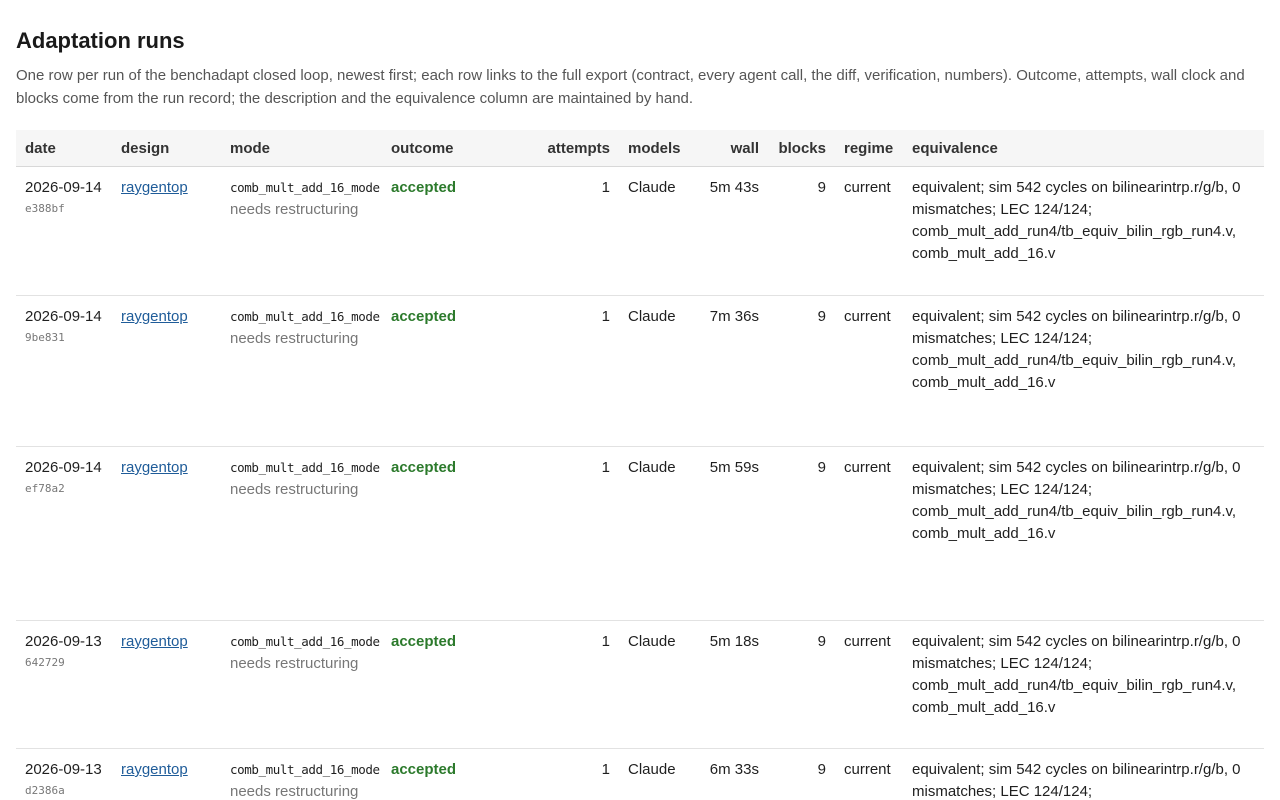 This screenshot has width=1280, height=800. I want to click on column-header-regime: regime, so click(869, 148).